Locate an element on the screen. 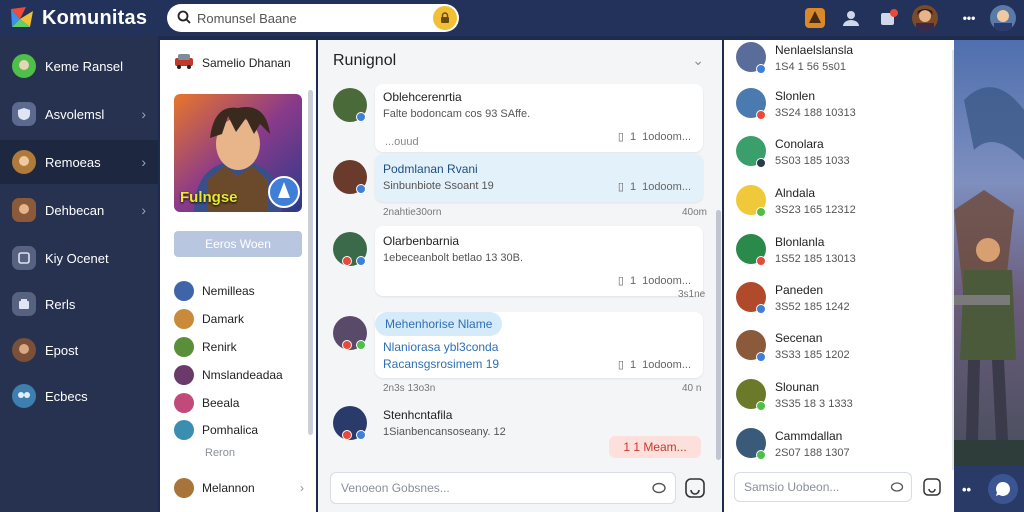 The image size is (1024, 512). contact-meta: 3S23 165 12312 is located at coordinates (815, 210).